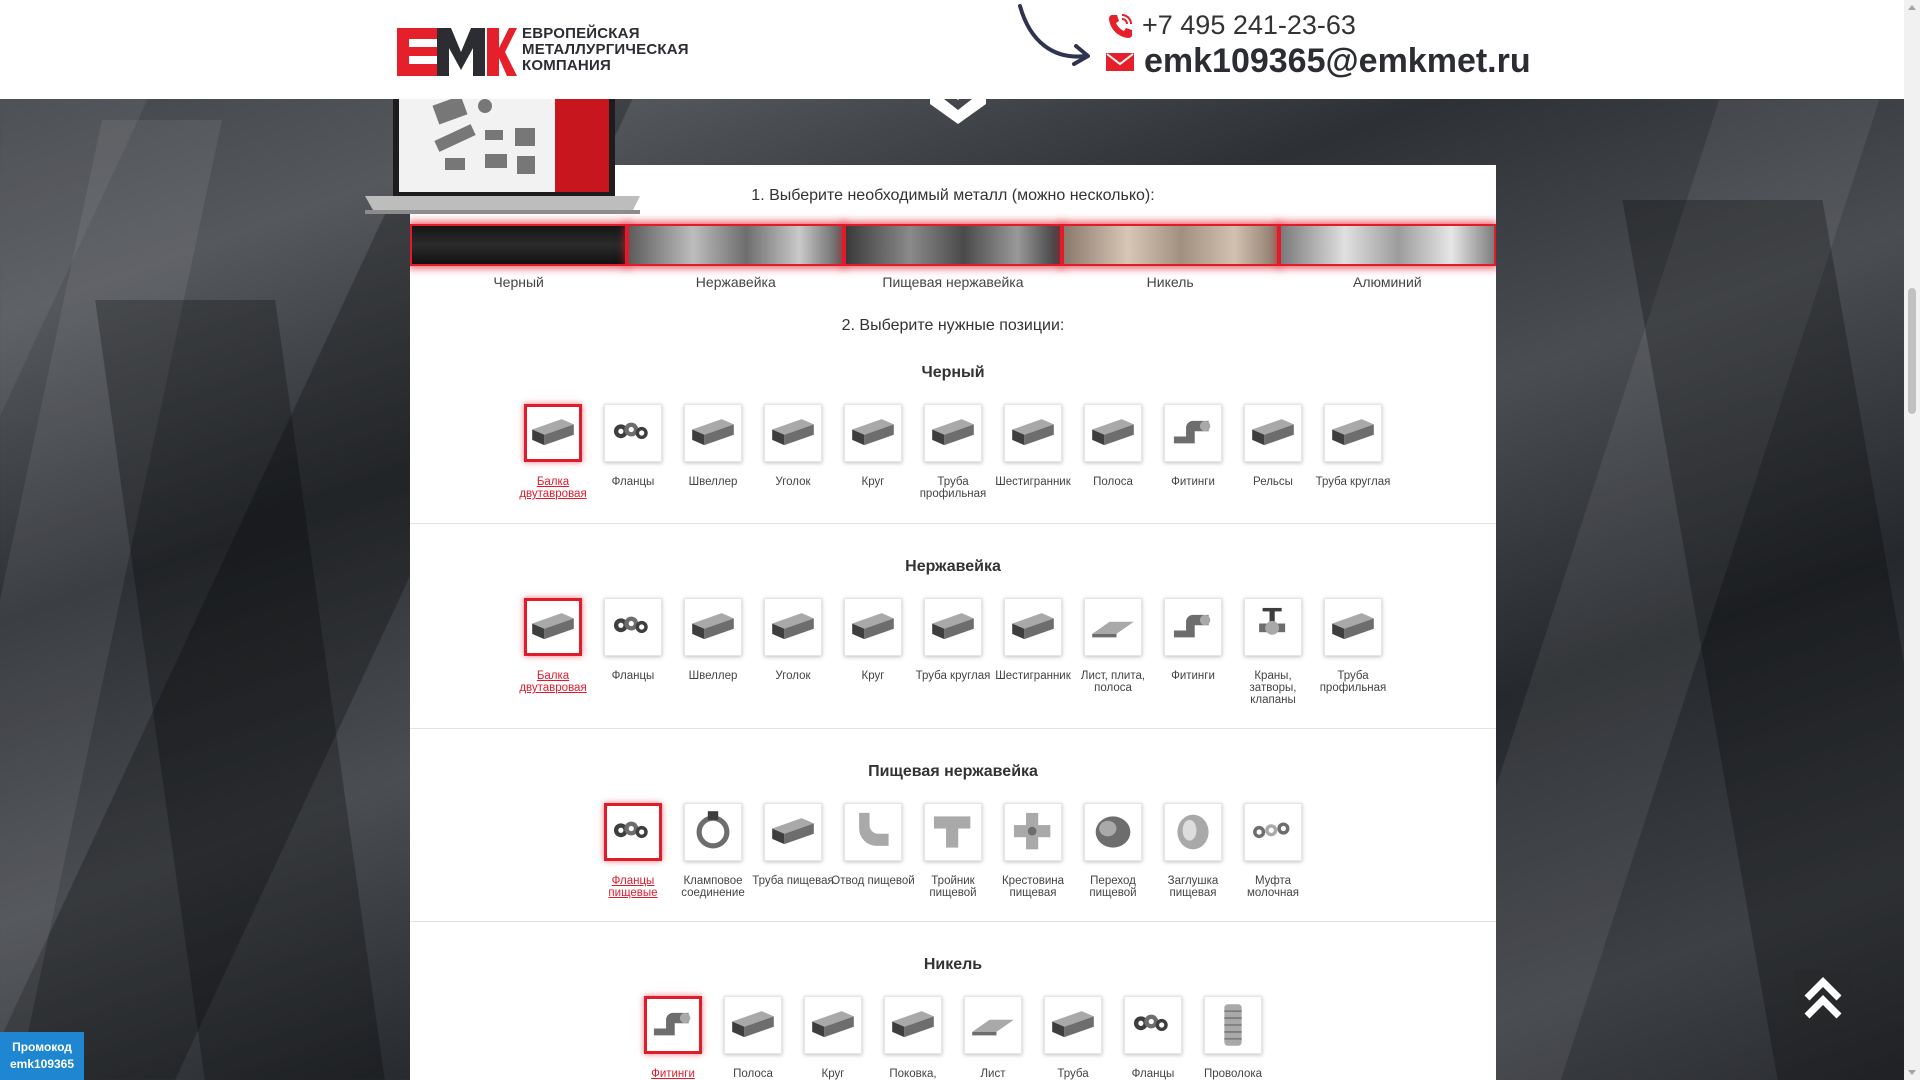 The height and width of the screenshot is (1080, 1920). Describe the element at coordinates (1113, 887) in the screenshot. I see `product-item-label: Переход пищевой` at that location.